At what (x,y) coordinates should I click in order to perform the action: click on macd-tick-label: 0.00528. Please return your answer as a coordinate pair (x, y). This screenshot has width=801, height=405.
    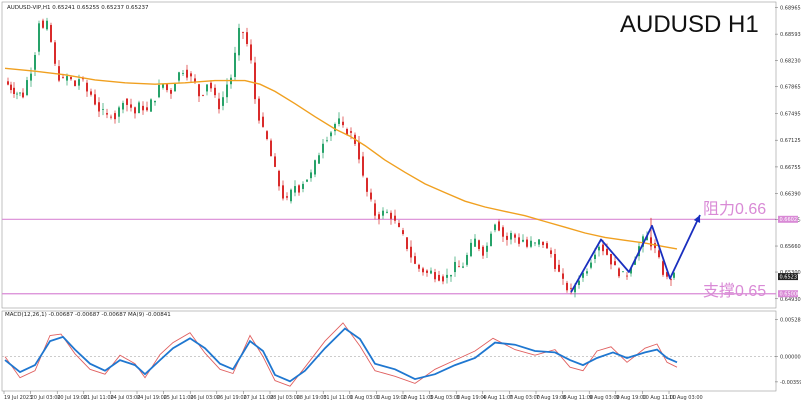
    Looking at the image, I should click on (790, 320).